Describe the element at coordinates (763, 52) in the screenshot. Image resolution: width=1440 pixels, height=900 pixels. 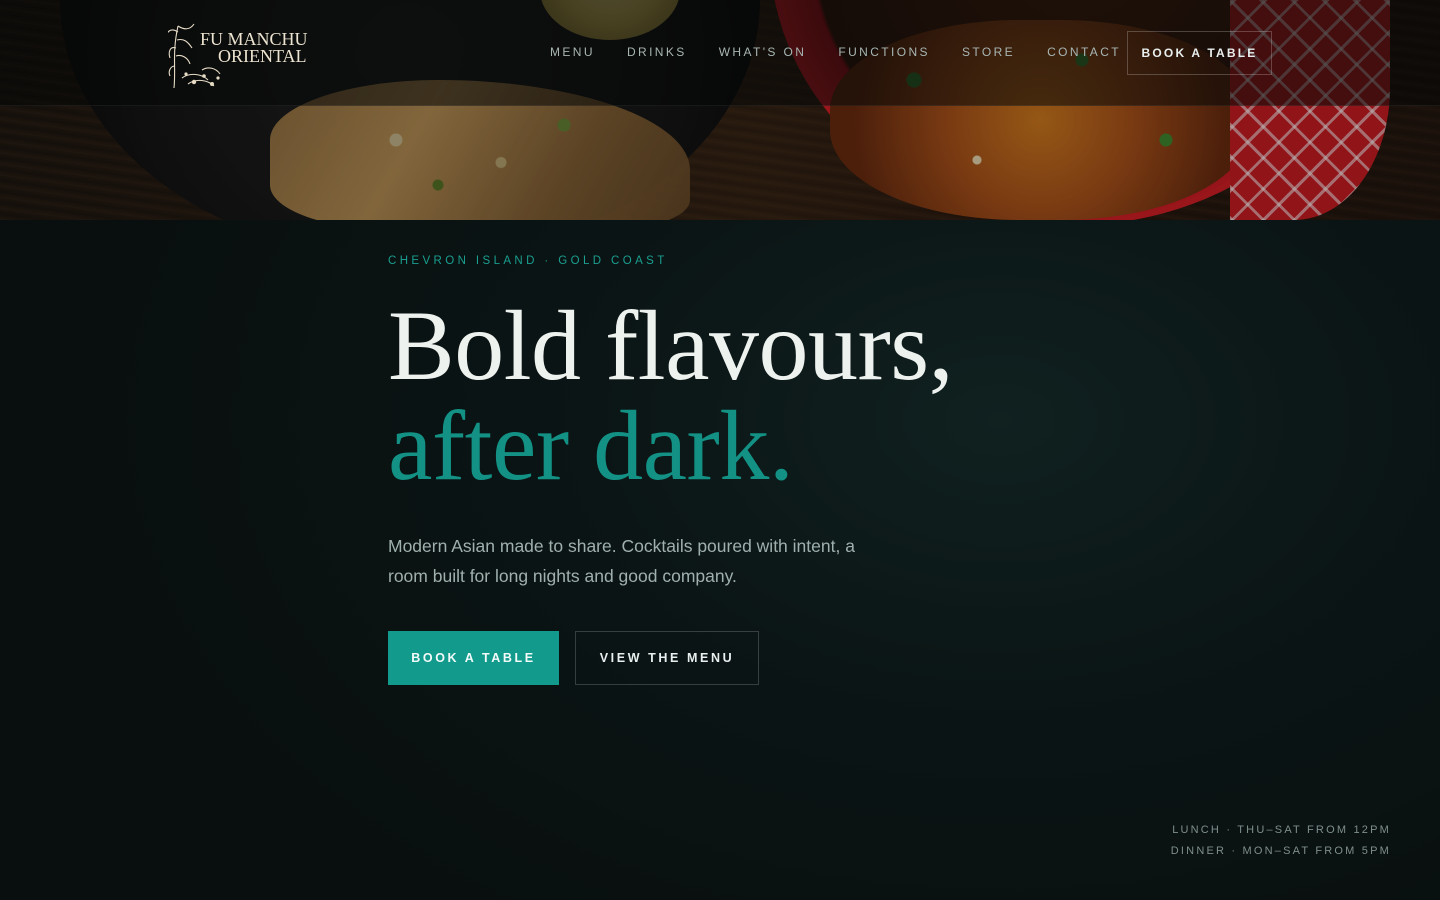
I see `nav-item-whats-on: WHAT'S ON` at that location.